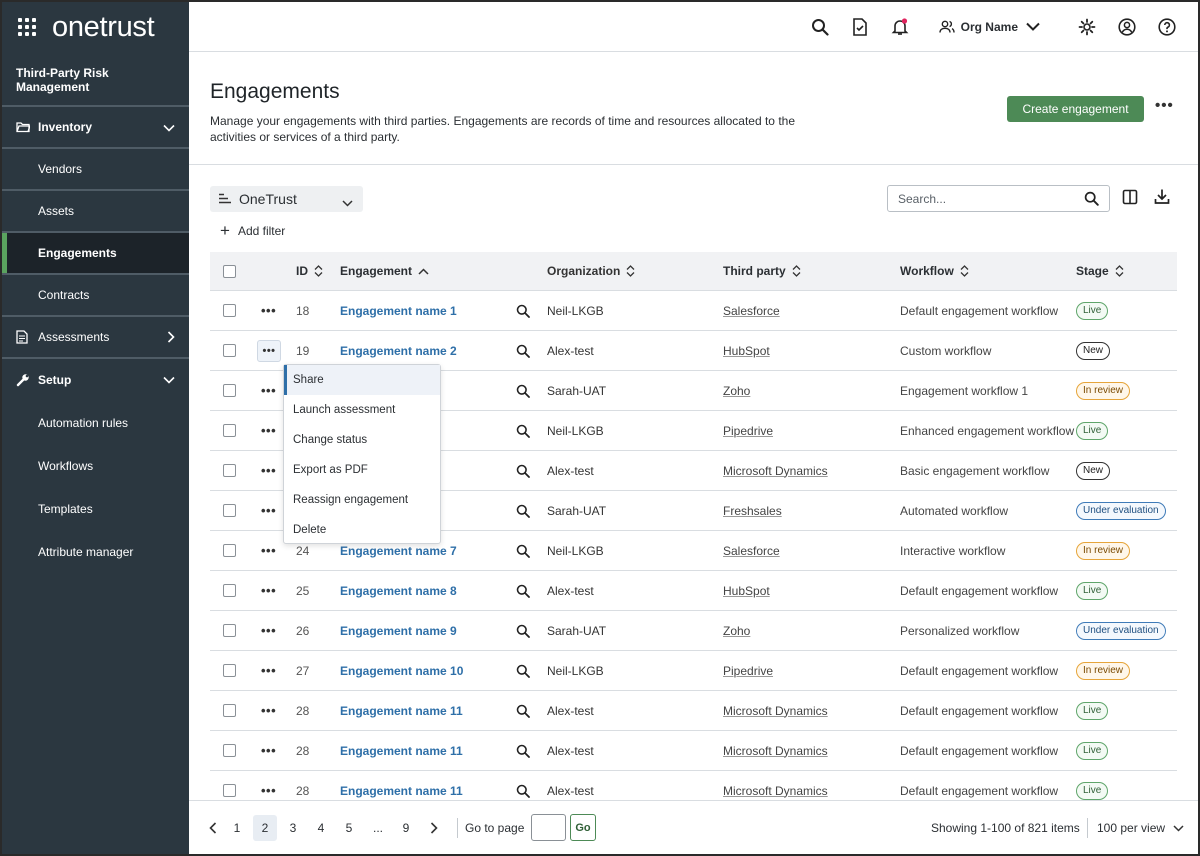  I want to click on user-profile-icon, so click(1127, 27).